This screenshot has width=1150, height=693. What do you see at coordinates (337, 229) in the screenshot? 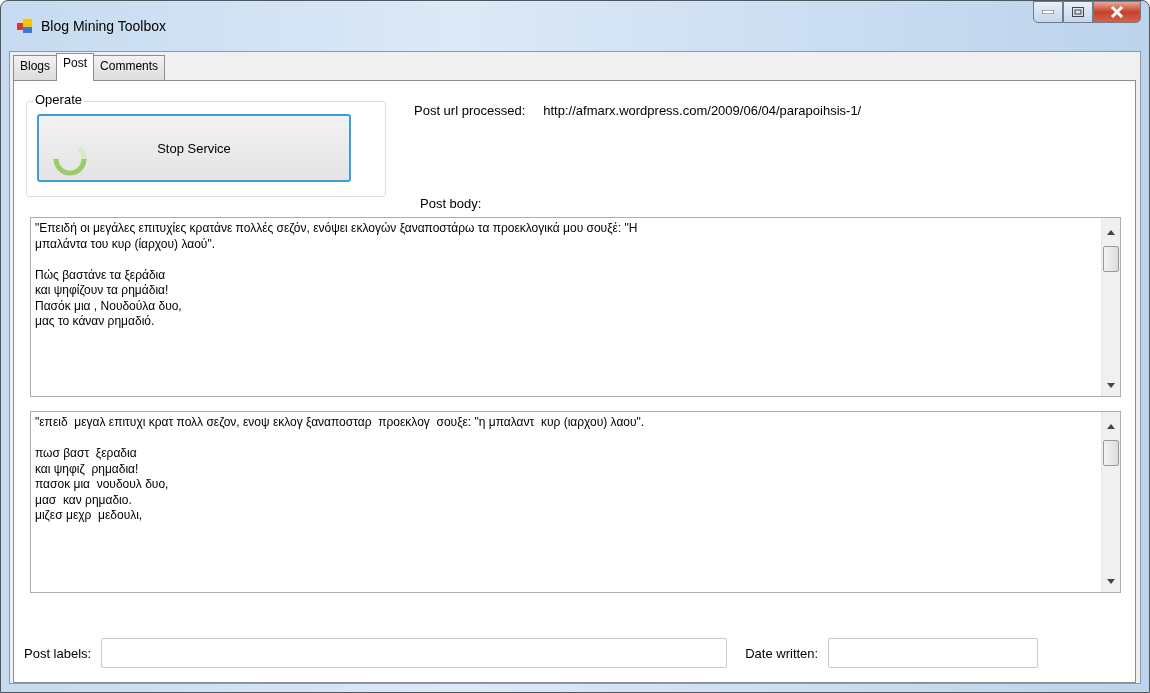
I see `text-line: "Επειδή οι μεγάλες επιτυχίες κρατάνε πολλές σεζόν, ενόψει εκλογών ξαναποστάρω τα προεκλογικά μου σουξέ: "Η` at bounding box center [337, 229].